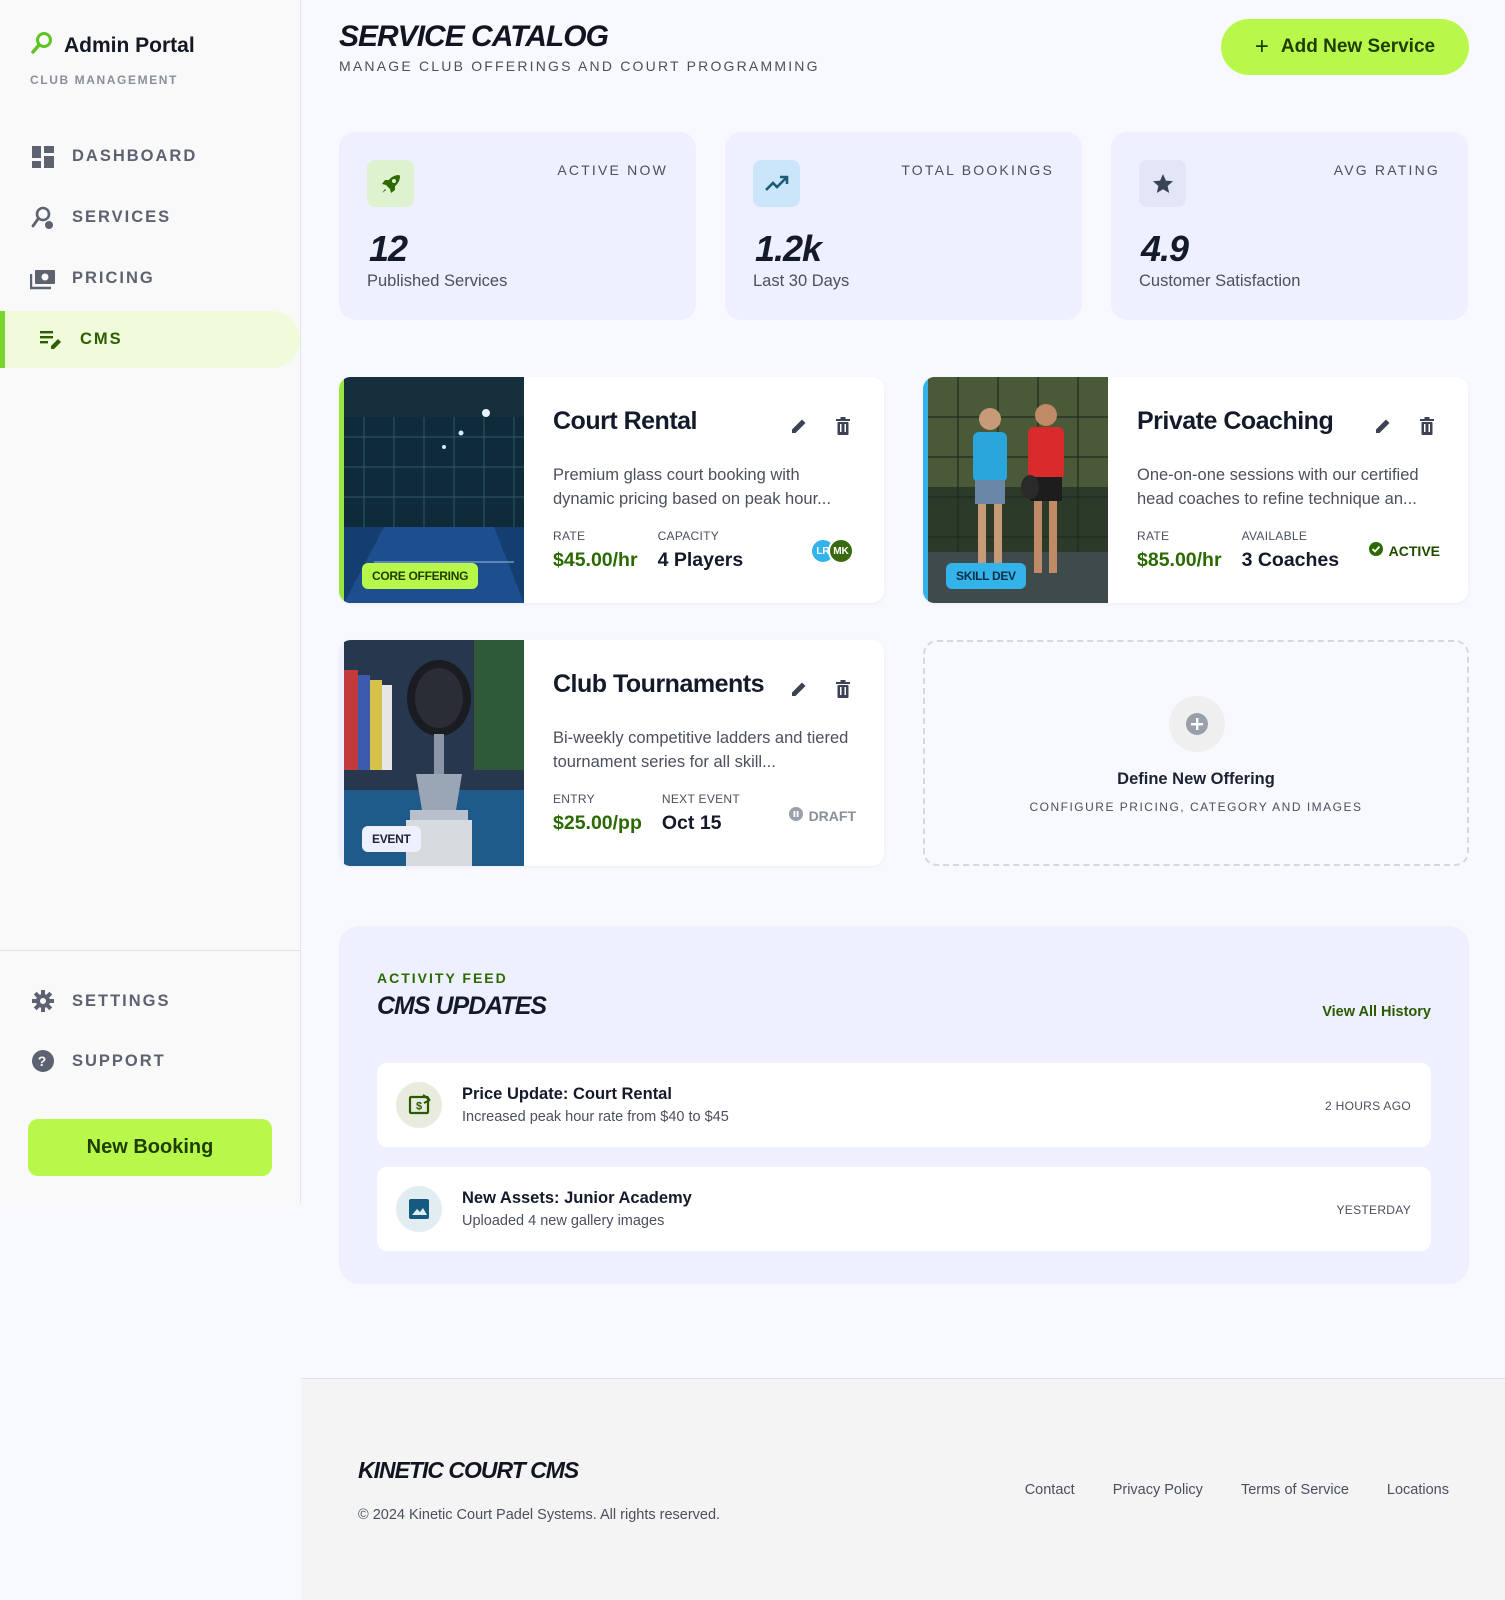  What do you see at coordinates (577, 1198) in the screenshot?
I see `activity-item-title: New Assets: Junior Academy` at bounding box center [577, 1198].